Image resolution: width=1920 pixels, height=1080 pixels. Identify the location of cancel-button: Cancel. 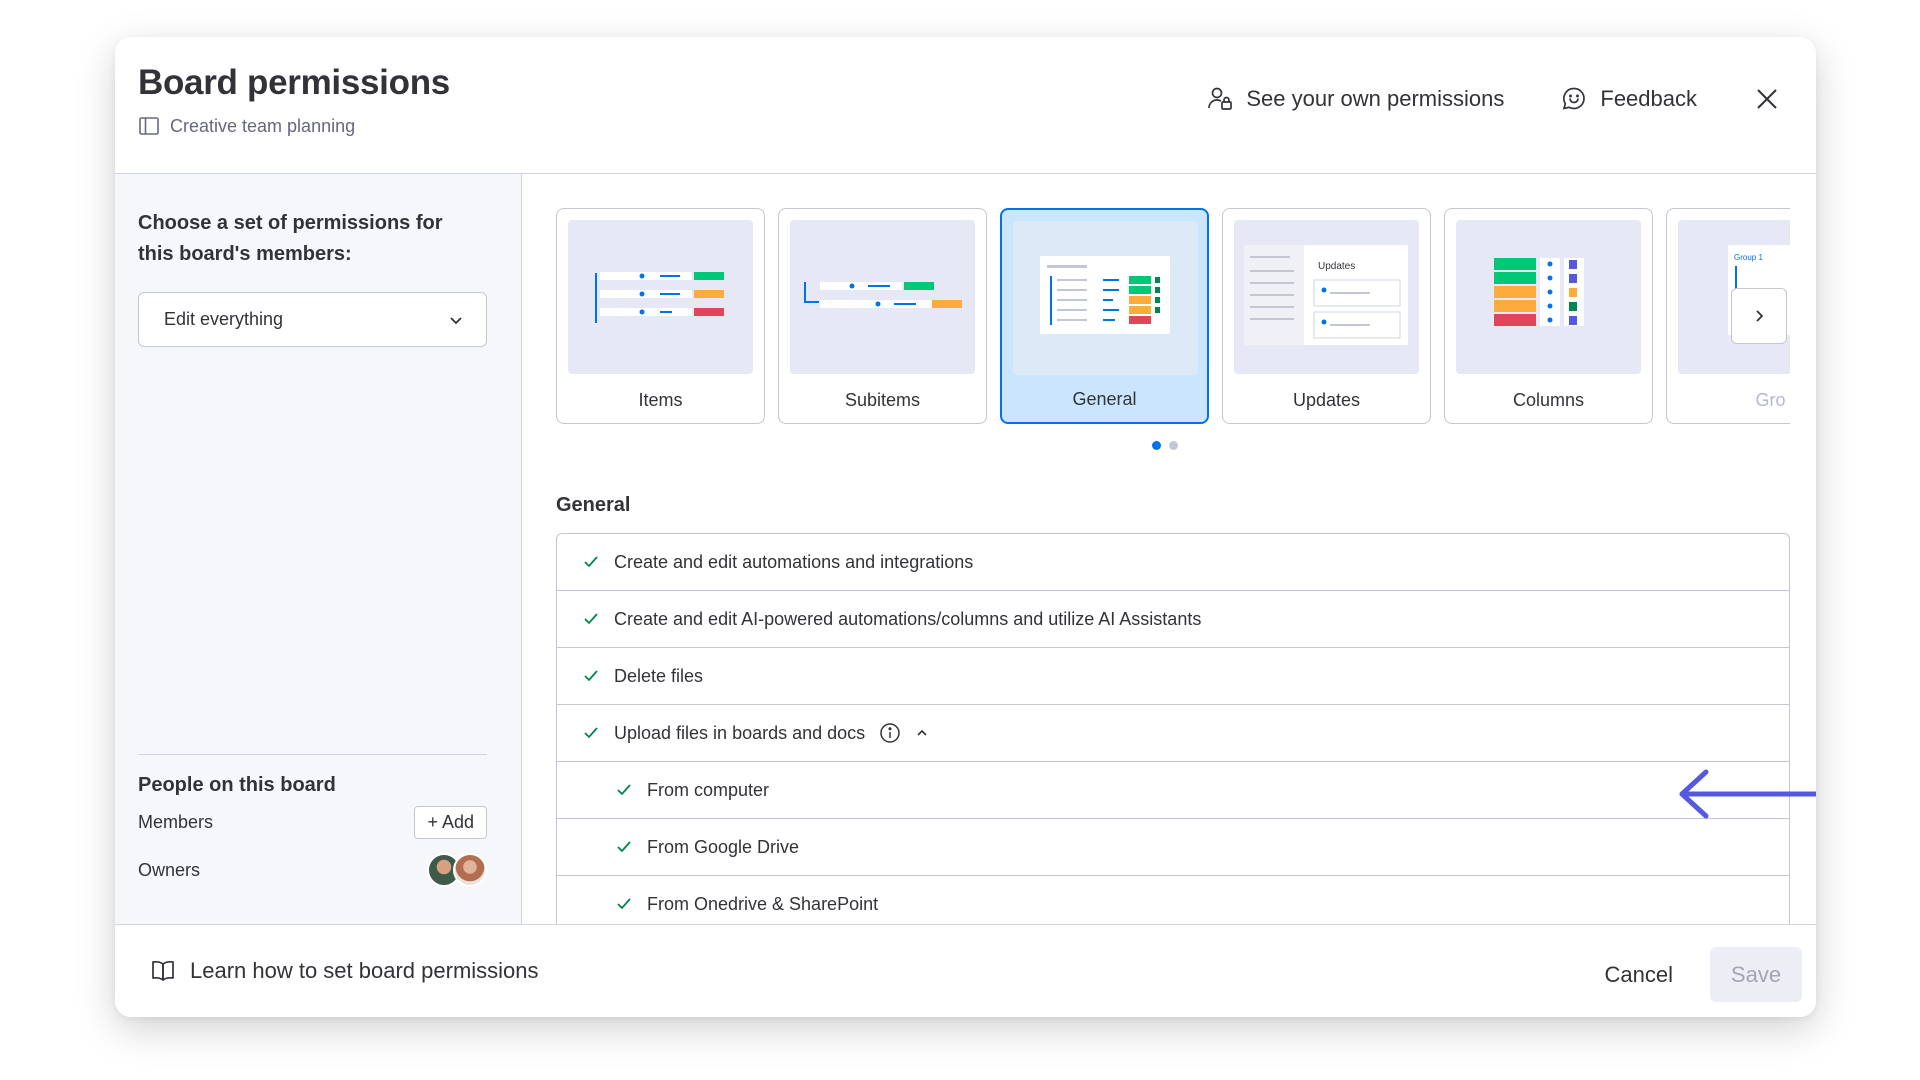
(1639, 974).